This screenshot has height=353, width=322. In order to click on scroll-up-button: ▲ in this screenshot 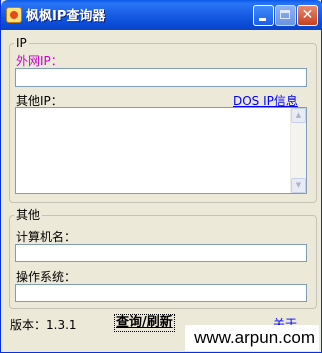, I will do `click(298, 115)`.